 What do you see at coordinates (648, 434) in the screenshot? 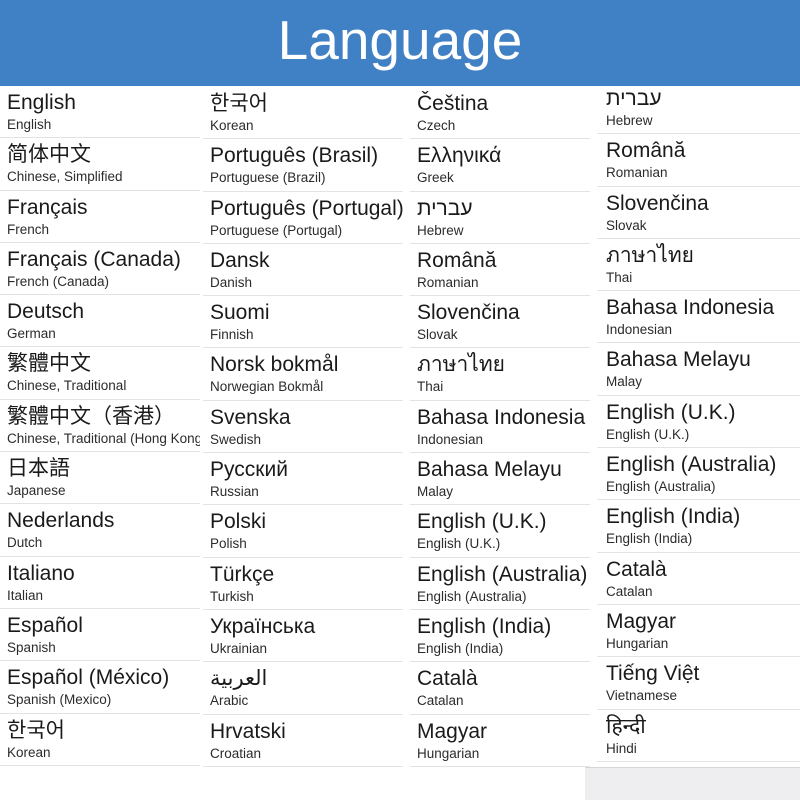
I see `language-english-name: English (U.K.)` at bounding box center [648, 434].